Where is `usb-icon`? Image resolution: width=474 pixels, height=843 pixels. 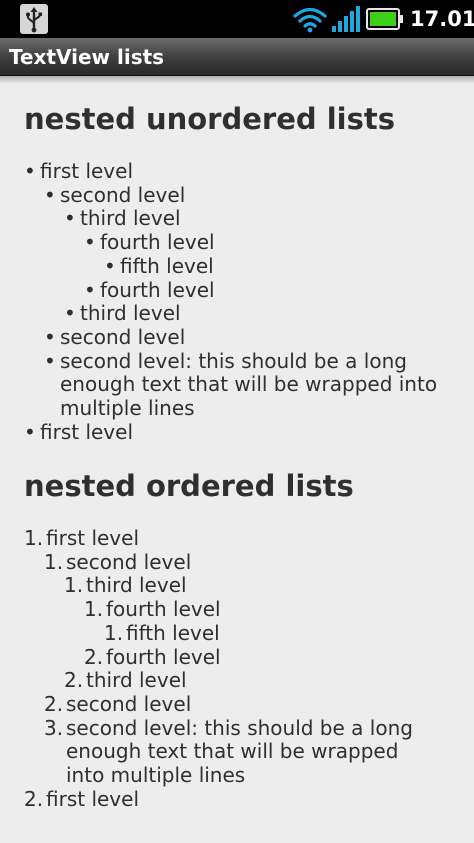
usb-icon is located at coordinates (34, 19).